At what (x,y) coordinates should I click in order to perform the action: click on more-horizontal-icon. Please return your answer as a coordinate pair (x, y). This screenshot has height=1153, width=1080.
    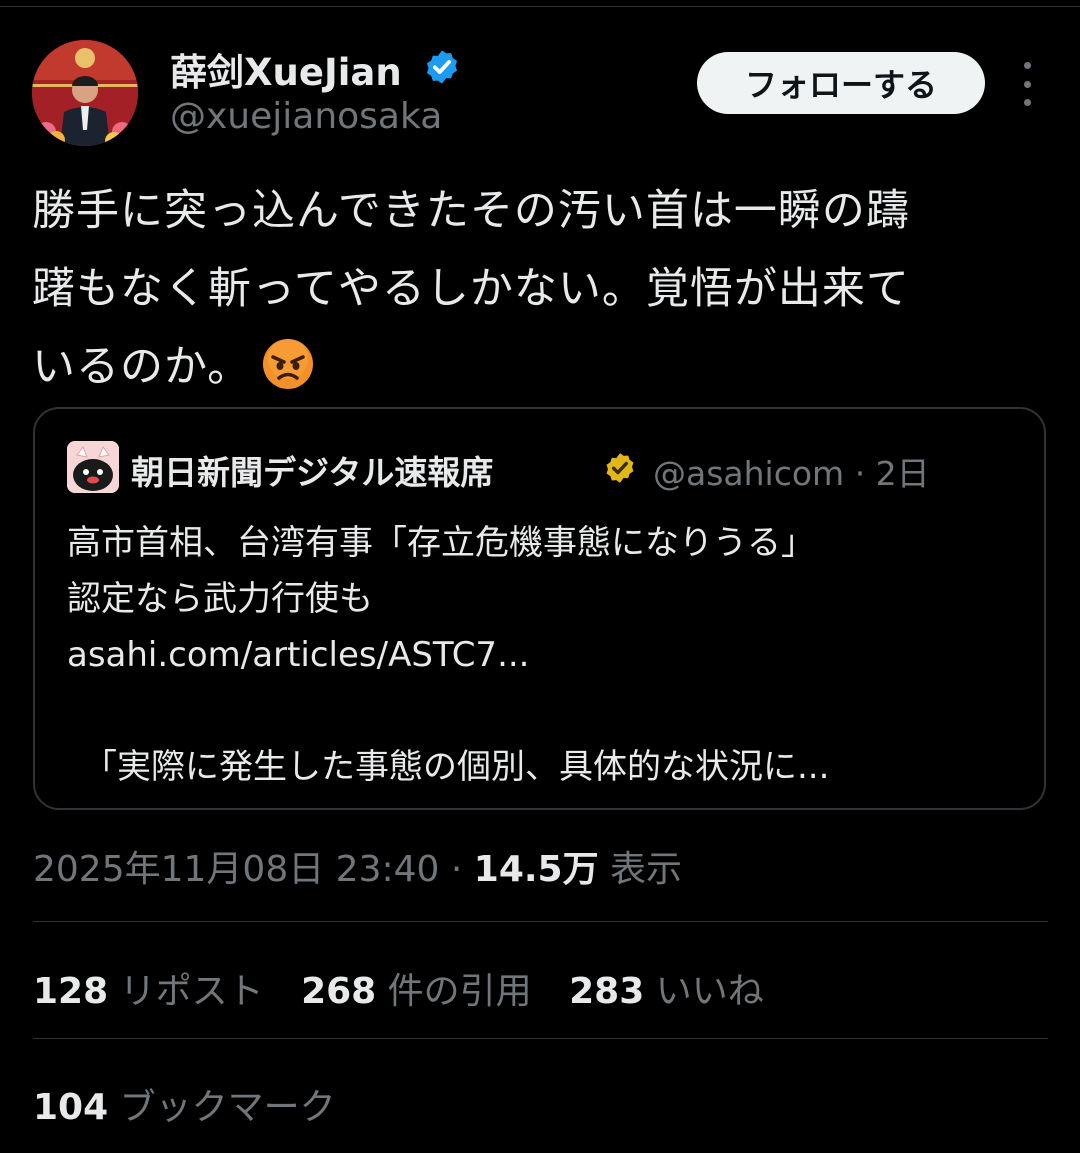
    Looking at the image, I should click on (1027, 84).